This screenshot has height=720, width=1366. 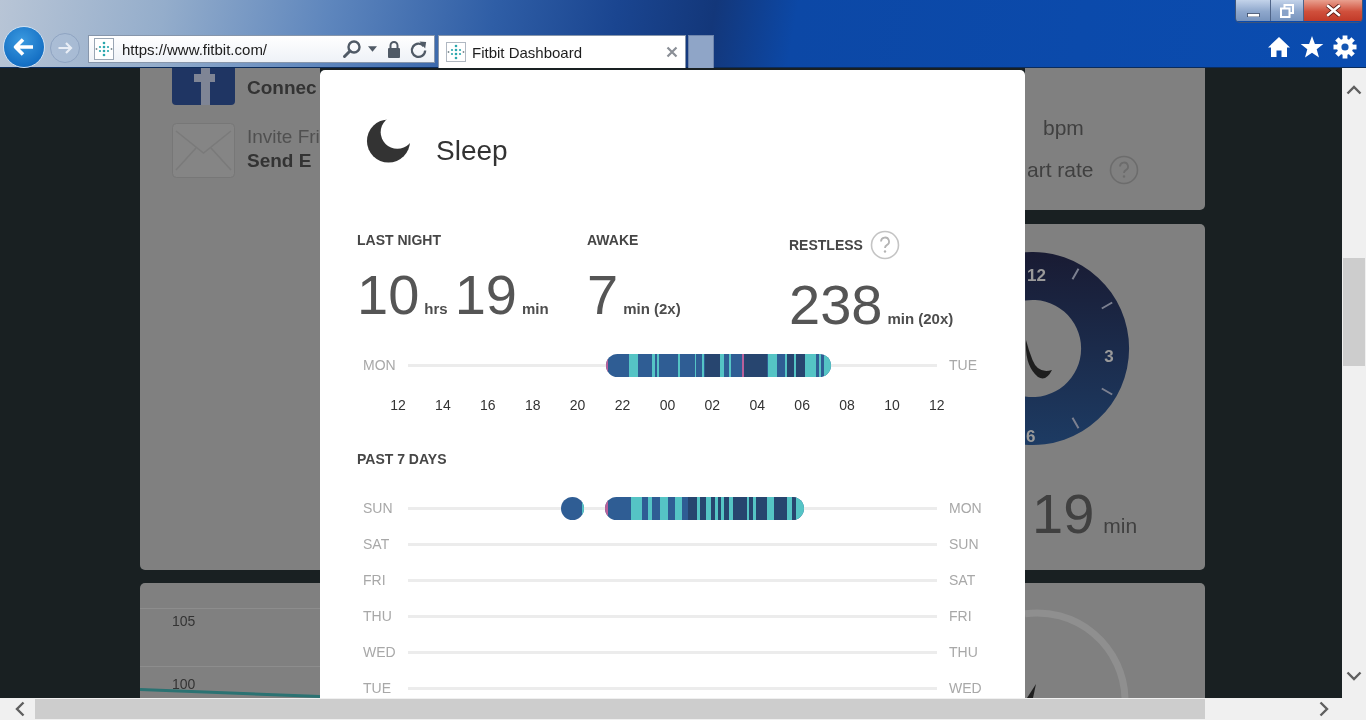 I want to click on right-chevron-icon, so click(x=1324, y=709).